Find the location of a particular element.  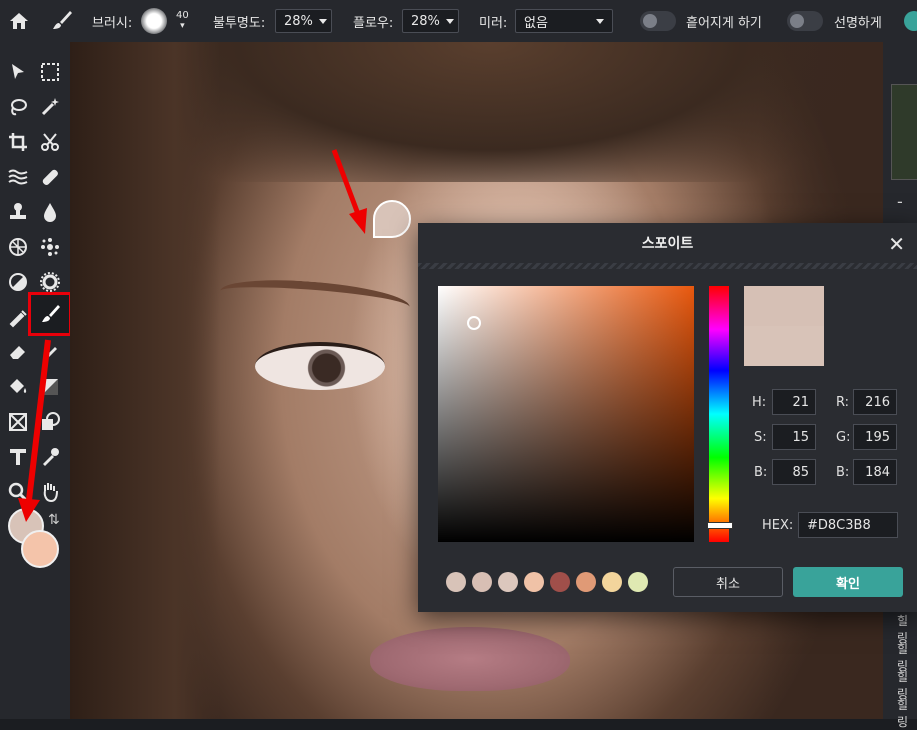

bandage-icon is located at coordinates (50, 177).